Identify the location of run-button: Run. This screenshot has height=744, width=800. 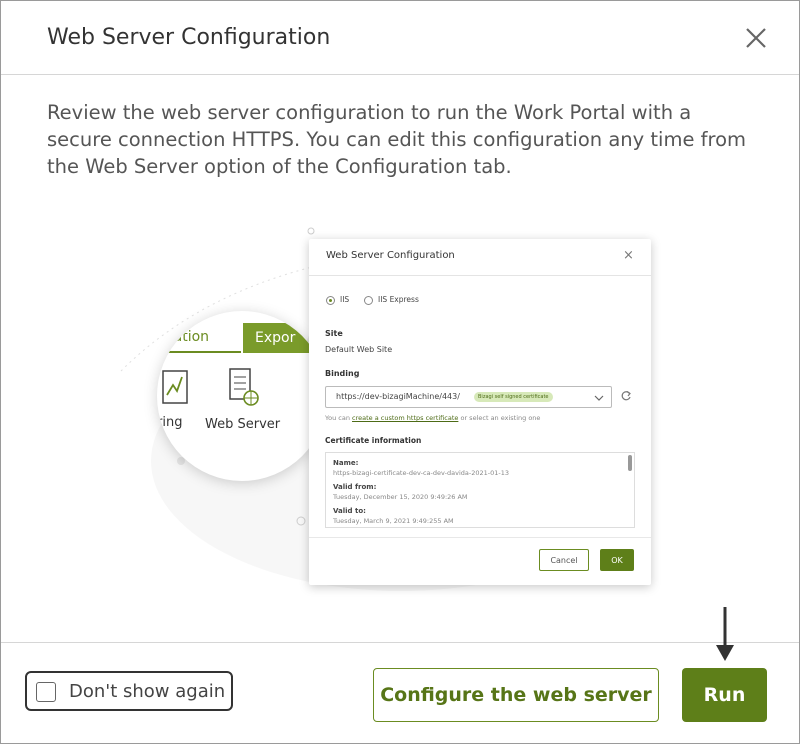
(724, 695).